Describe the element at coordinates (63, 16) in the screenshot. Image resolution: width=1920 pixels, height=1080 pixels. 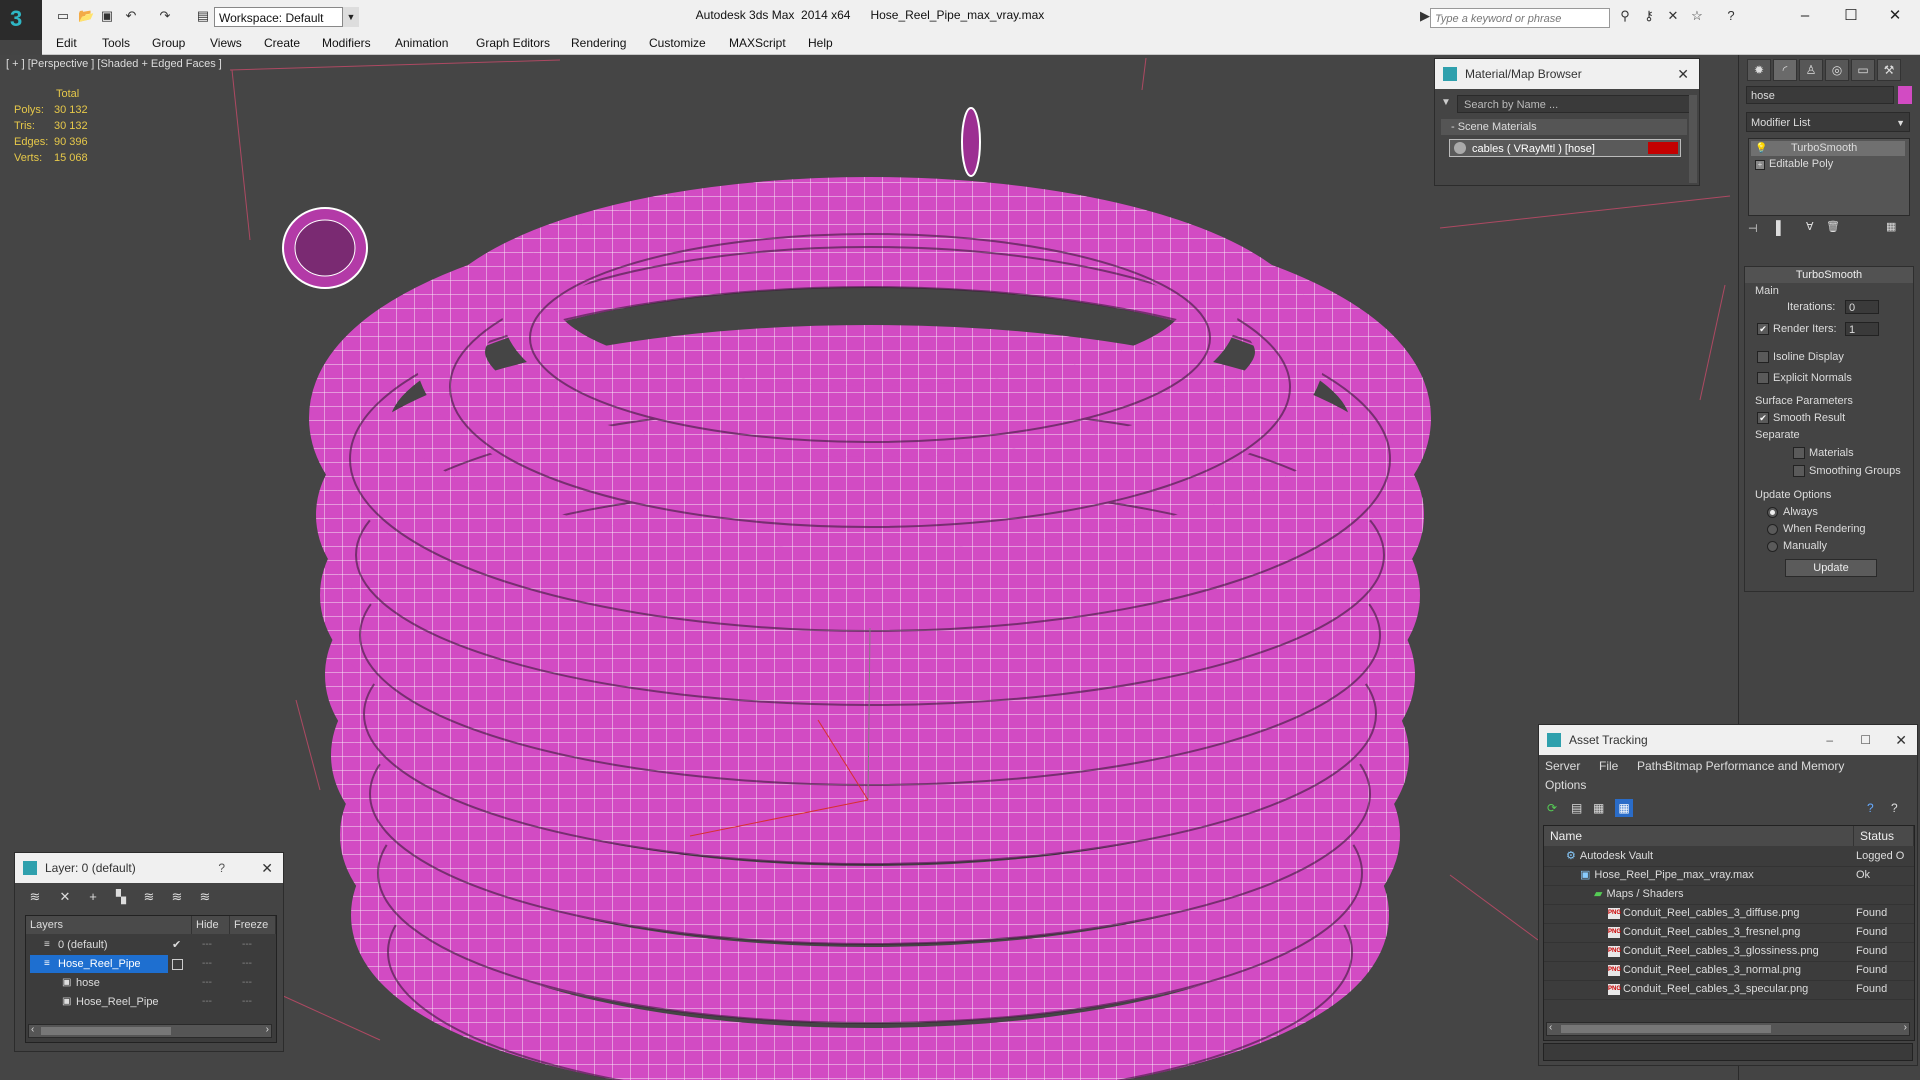
I see `new-file-icon: ▭` at that location.